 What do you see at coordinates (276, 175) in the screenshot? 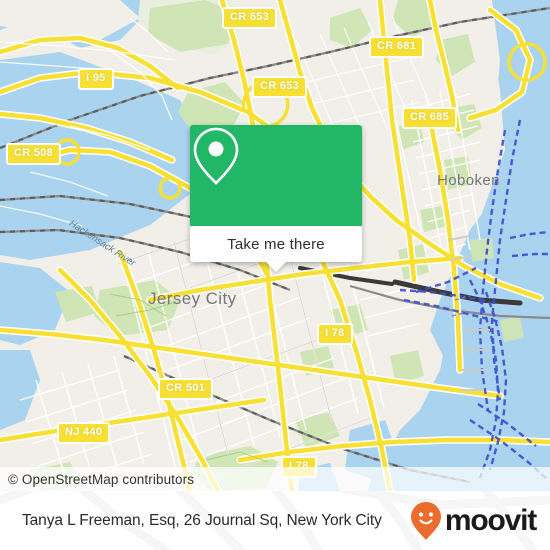
I see `popup-header` at bounding box center [276, 175].